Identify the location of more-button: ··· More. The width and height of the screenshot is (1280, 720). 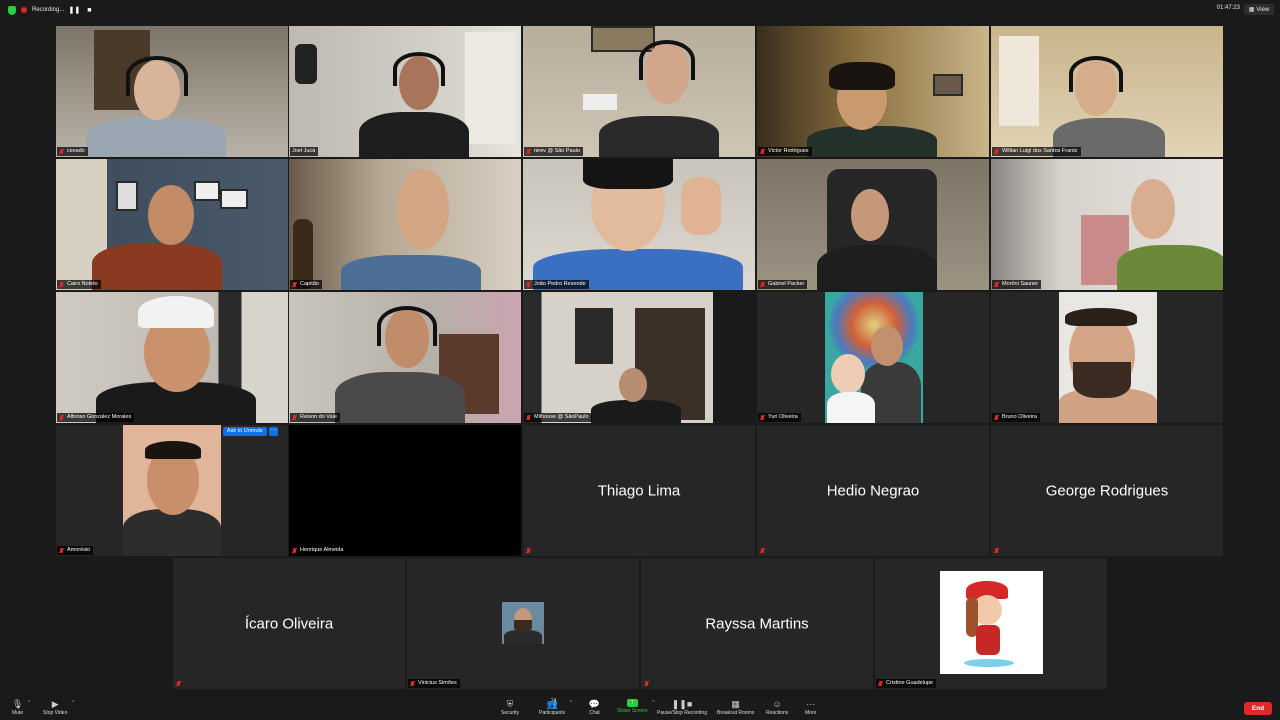
(810, 709).